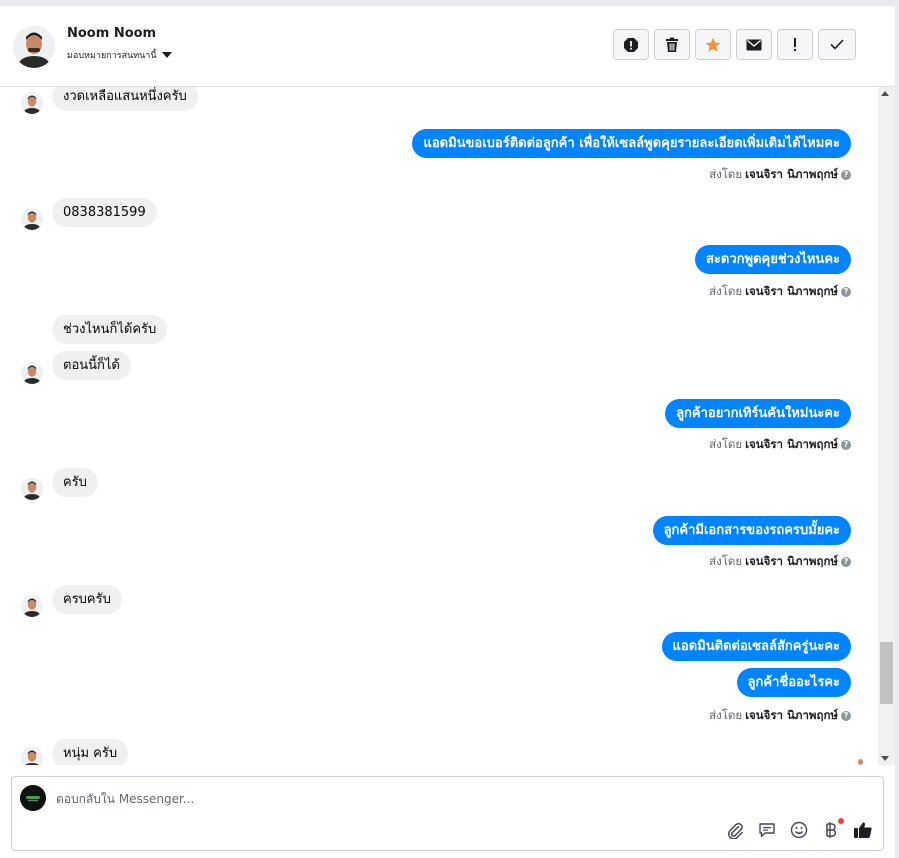  I want to click on incoming-message: ตอนนี้ก็ได้, so click(91, 365).